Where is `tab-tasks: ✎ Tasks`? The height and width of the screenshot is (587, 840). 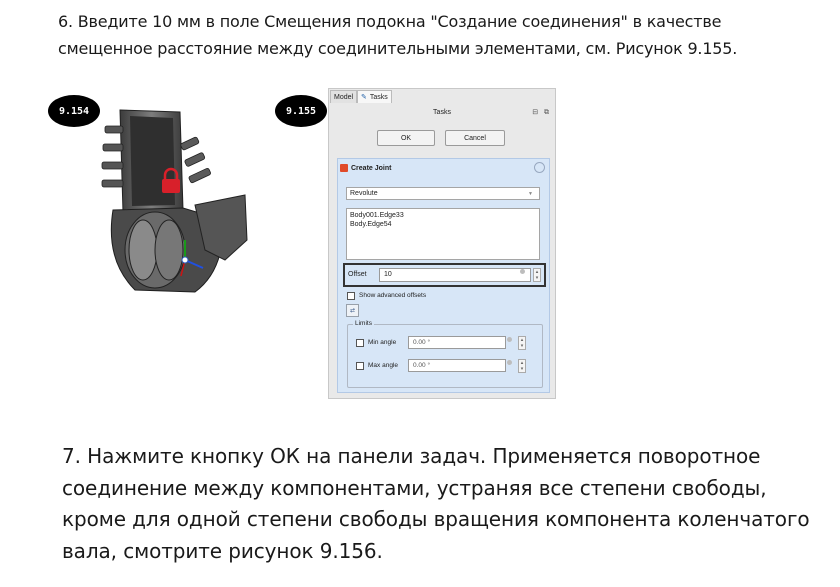
tab-tasks: ✎ Tasks is located at coordinates (374, 96).